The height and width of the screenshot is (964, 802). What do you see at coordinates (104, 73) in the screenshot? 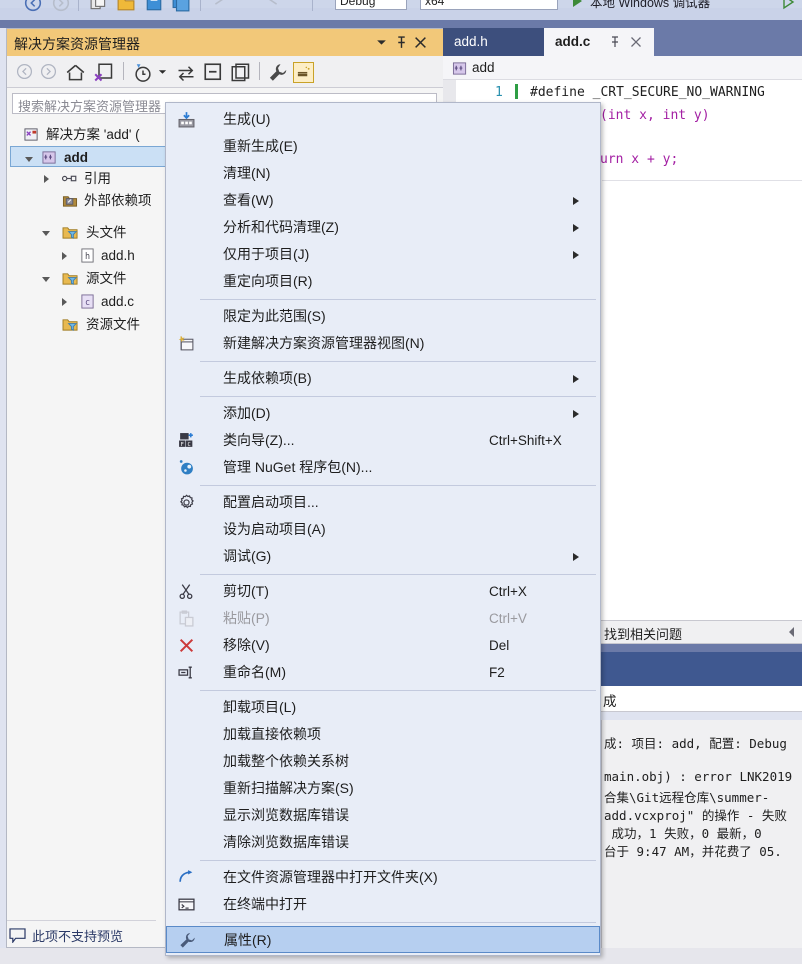
I see `sync-with-active-document-icon` at bounding box center [104, 73].